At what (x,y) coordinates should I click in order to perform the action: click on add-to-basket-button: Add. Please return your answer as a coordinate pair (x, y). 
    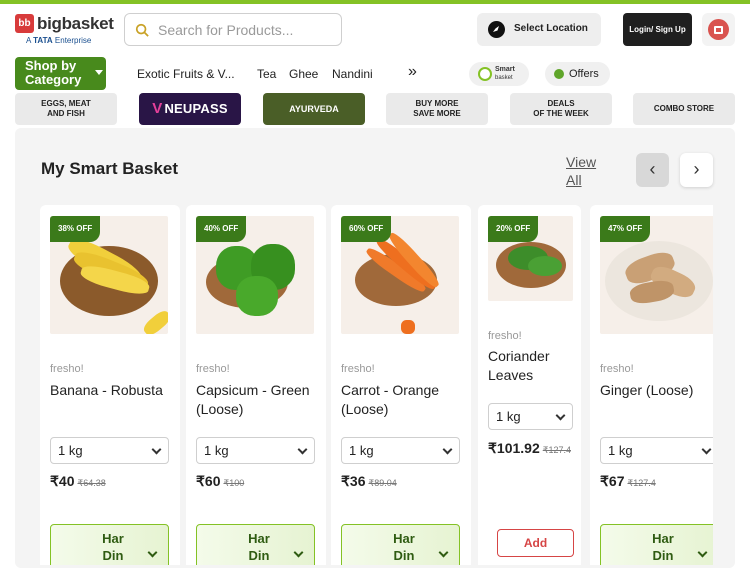
    Looking at the image, I should click on (535, 543).